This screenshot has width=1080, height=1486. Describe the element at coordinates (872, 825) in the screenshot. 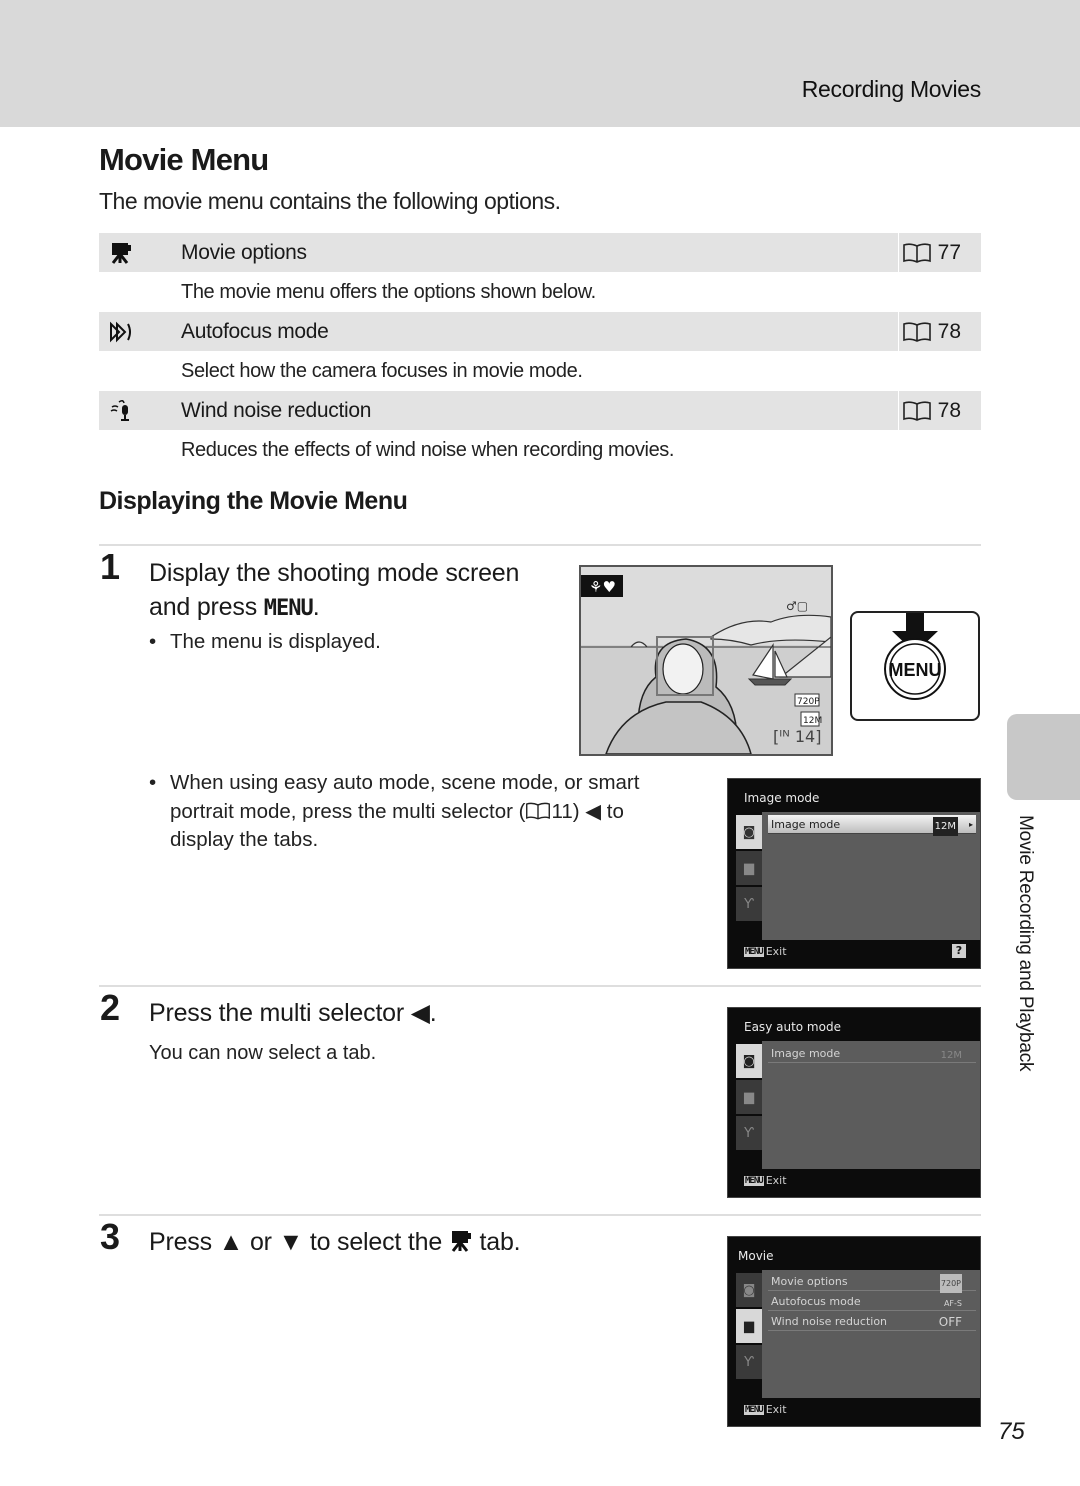

I see `menu-item: Image mode 12M ▸` at that location.